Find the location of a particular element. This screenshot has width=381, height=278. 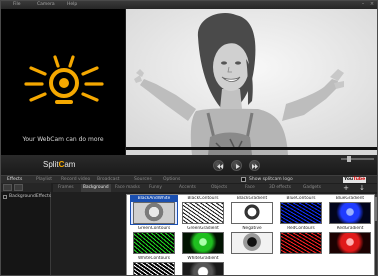

menu-camera: Camera is located at coordinates (46, 5).